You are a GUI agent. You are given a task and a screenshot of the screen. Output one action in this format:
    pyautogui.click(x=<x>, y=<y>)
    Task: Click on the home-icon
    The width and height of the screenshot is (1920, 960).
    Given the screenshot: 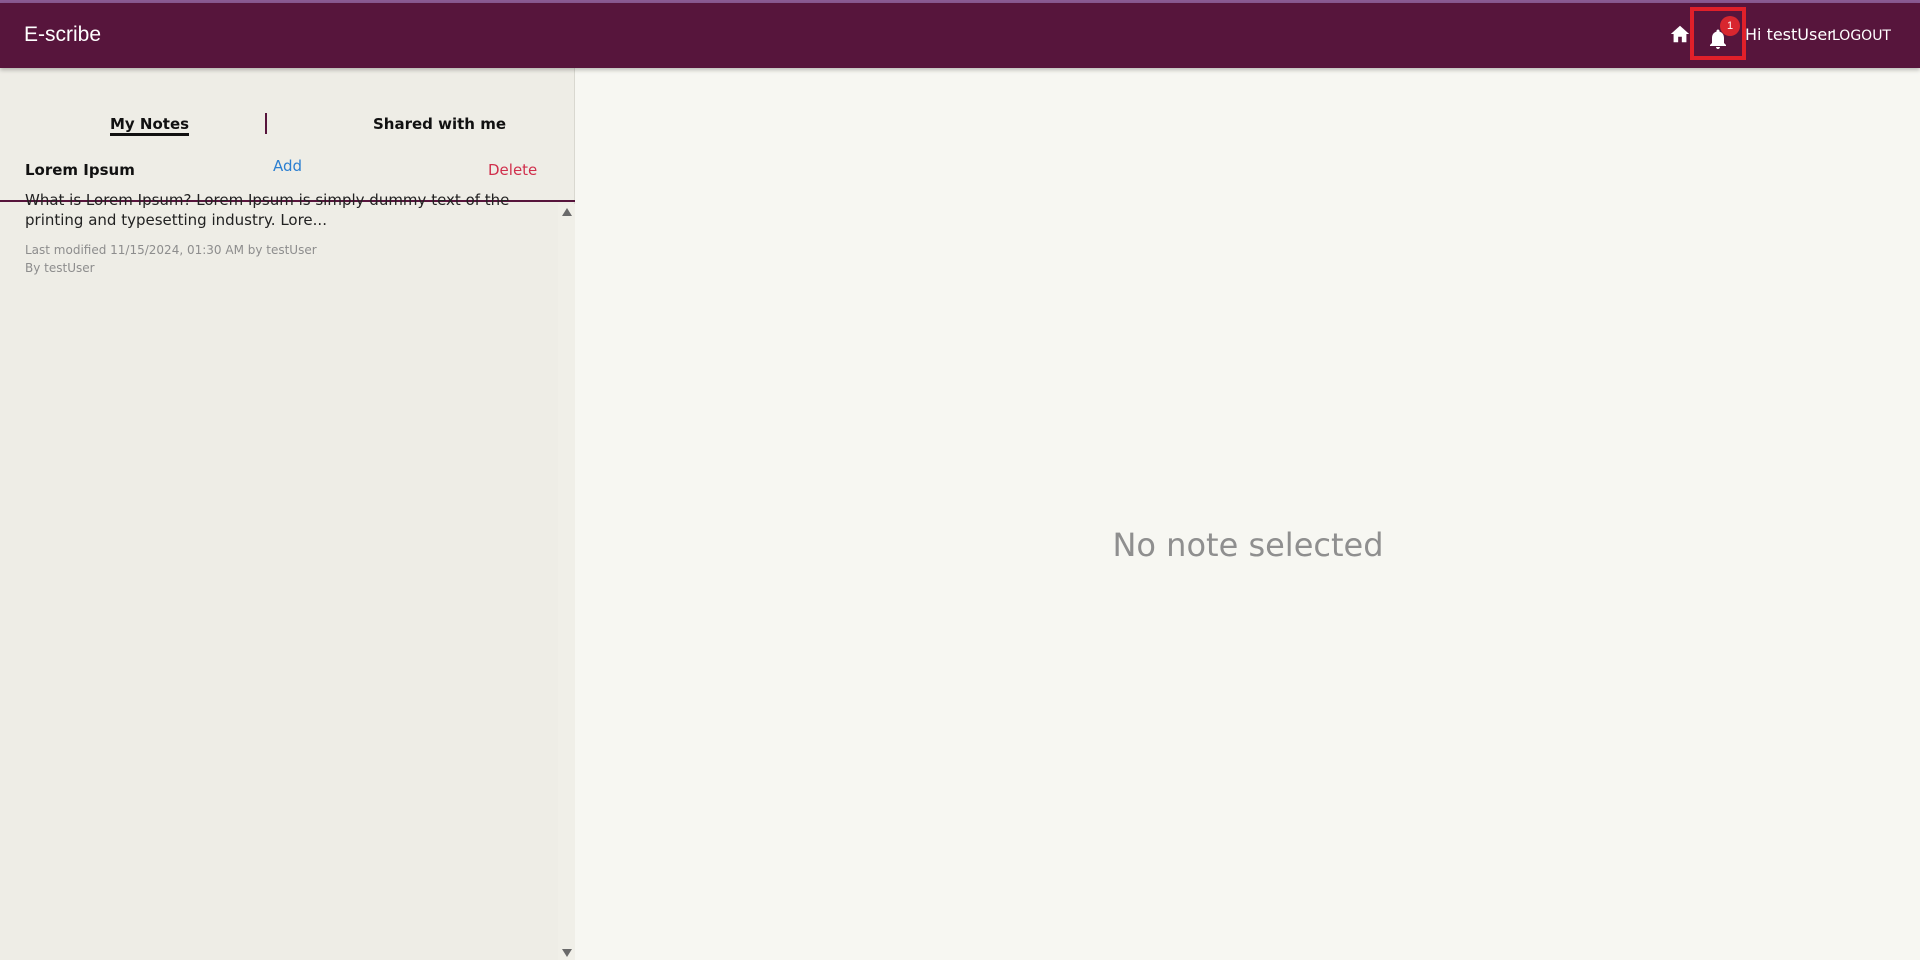 What is the action you would take?
    pyautogui.click(x=1680, y=34)
    